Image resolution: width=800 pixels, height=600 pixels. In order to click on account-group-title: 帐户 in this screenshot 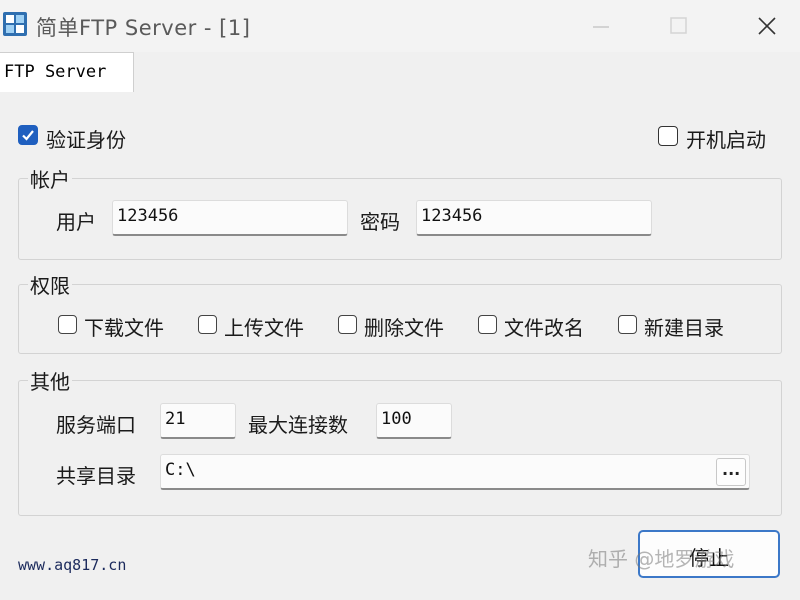, I will do `click(50, 178)`.